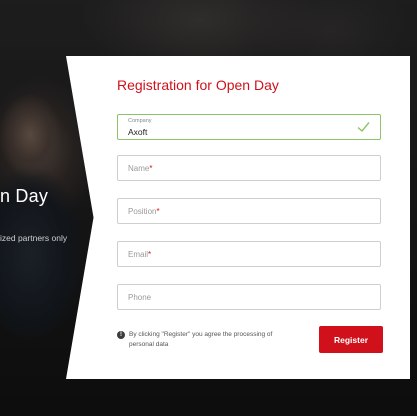  What do you see at coordinates (144, 211) in the screenshot?
I see `position-field-placeholder: Position*` at bounding box center [144, 211].